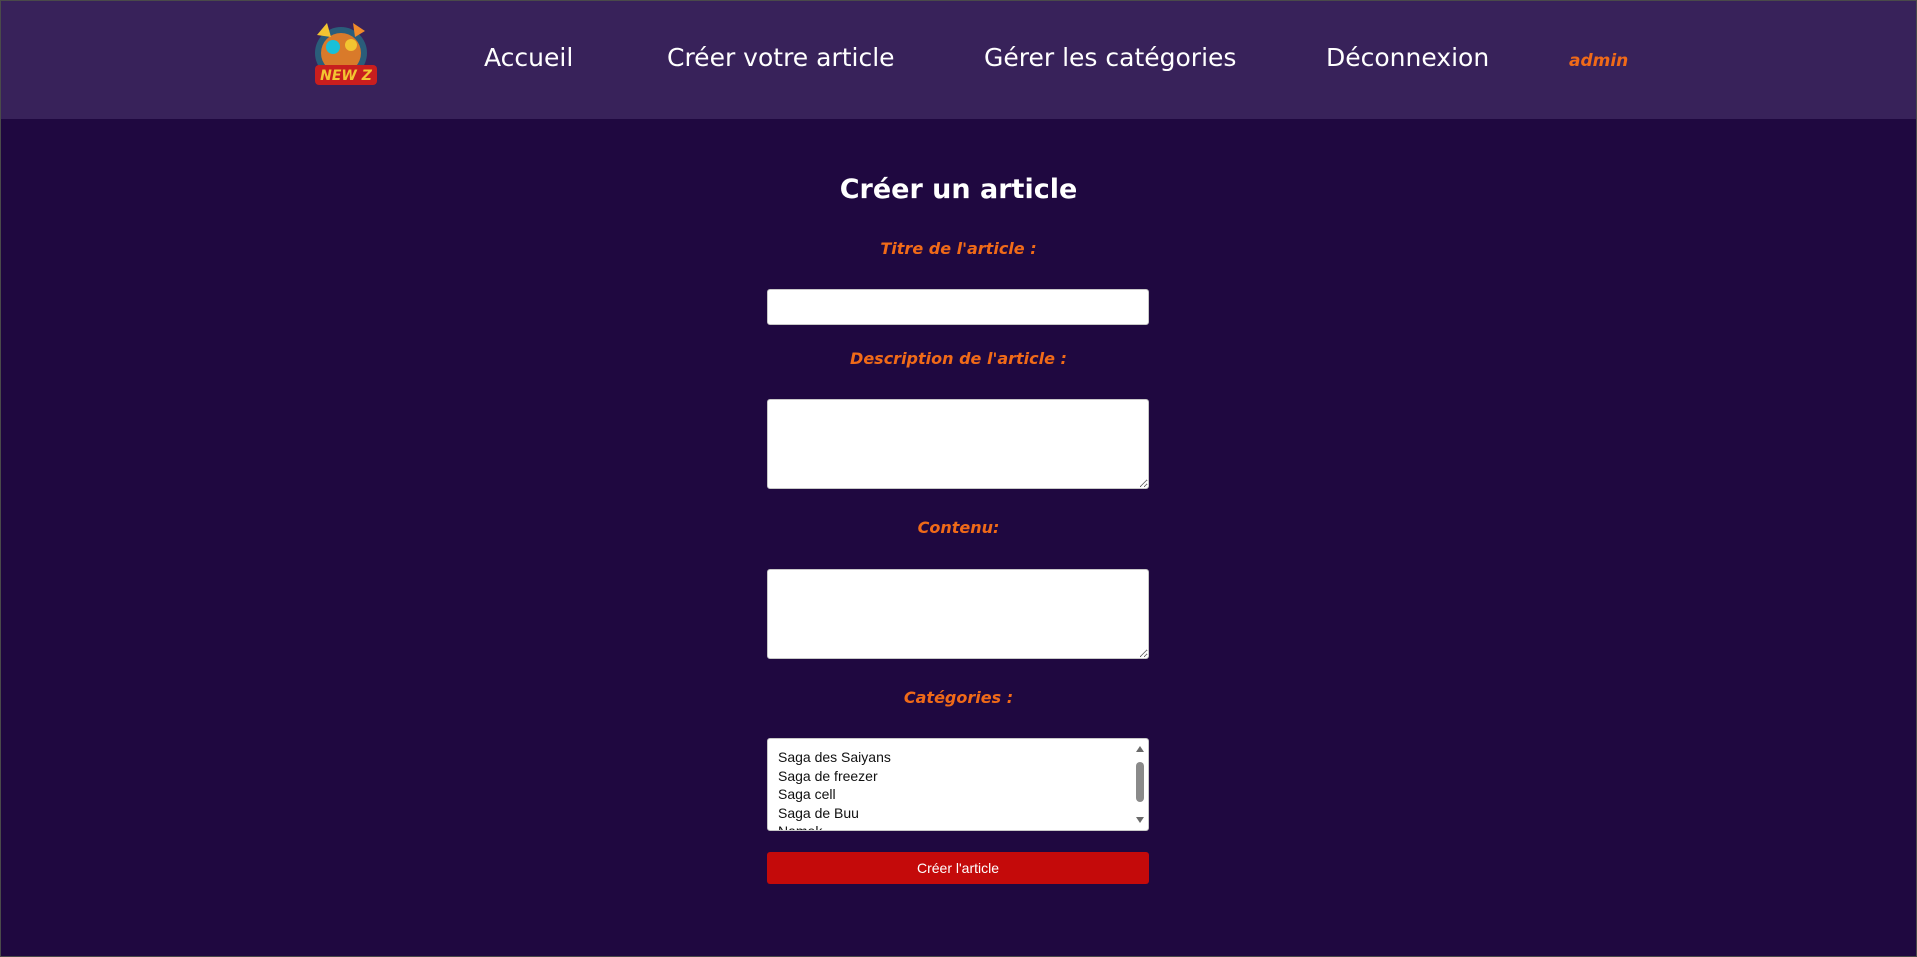  Describe the element at coordinates (1407, 58) in the screenshot. I see `nav-logout-link: Déconnexion` at that location.